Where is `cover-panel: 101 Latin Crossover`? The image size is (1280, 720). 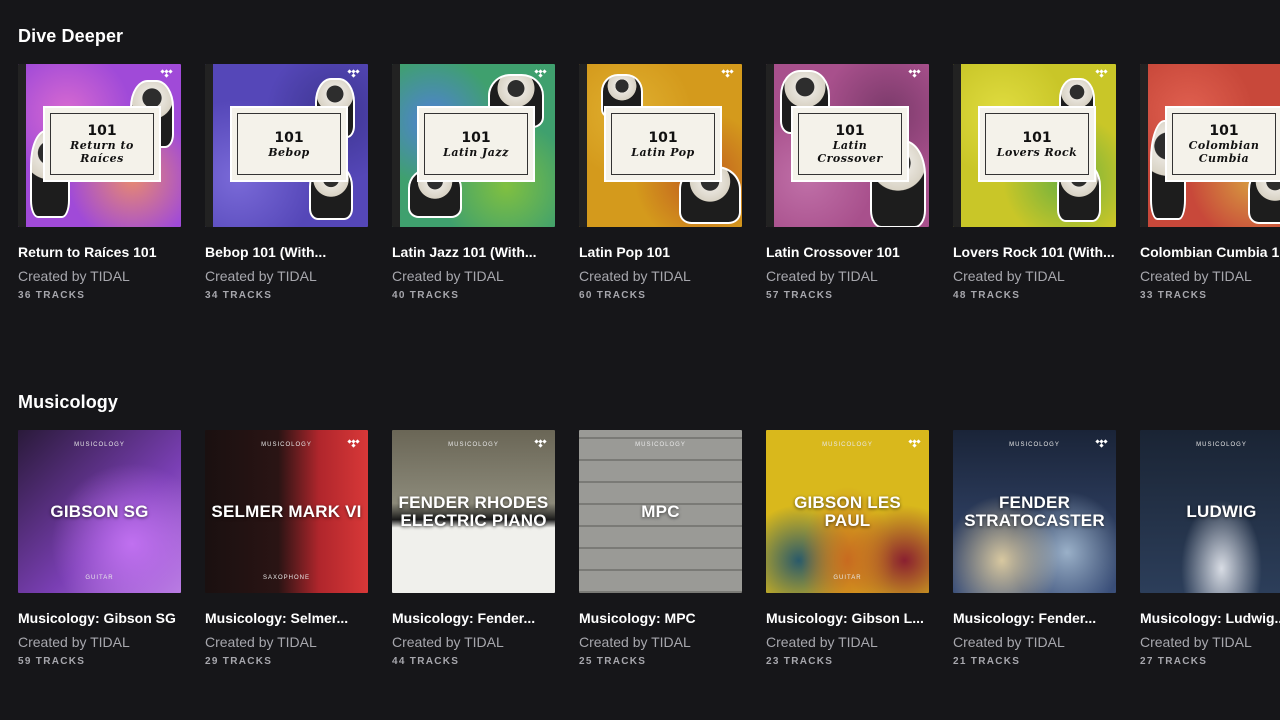 cover-panel: 101 Latin Crossover is located at coordinates (850, 144).